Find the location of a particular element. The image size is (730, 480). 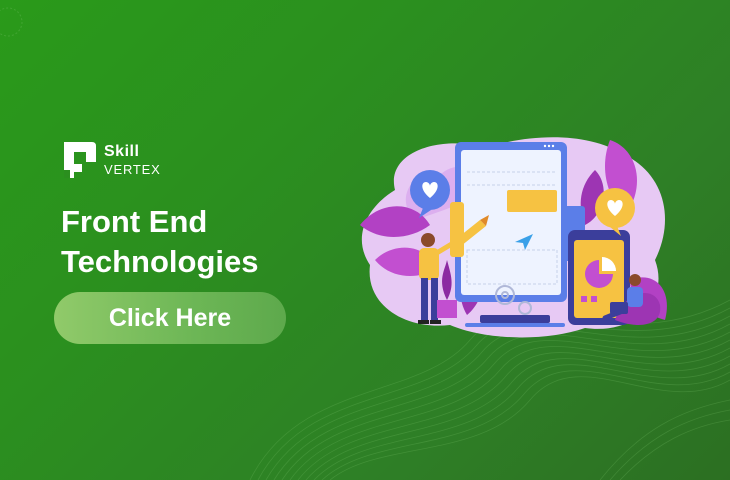

title-line2: Technologies is located at coordinates (160, 261).